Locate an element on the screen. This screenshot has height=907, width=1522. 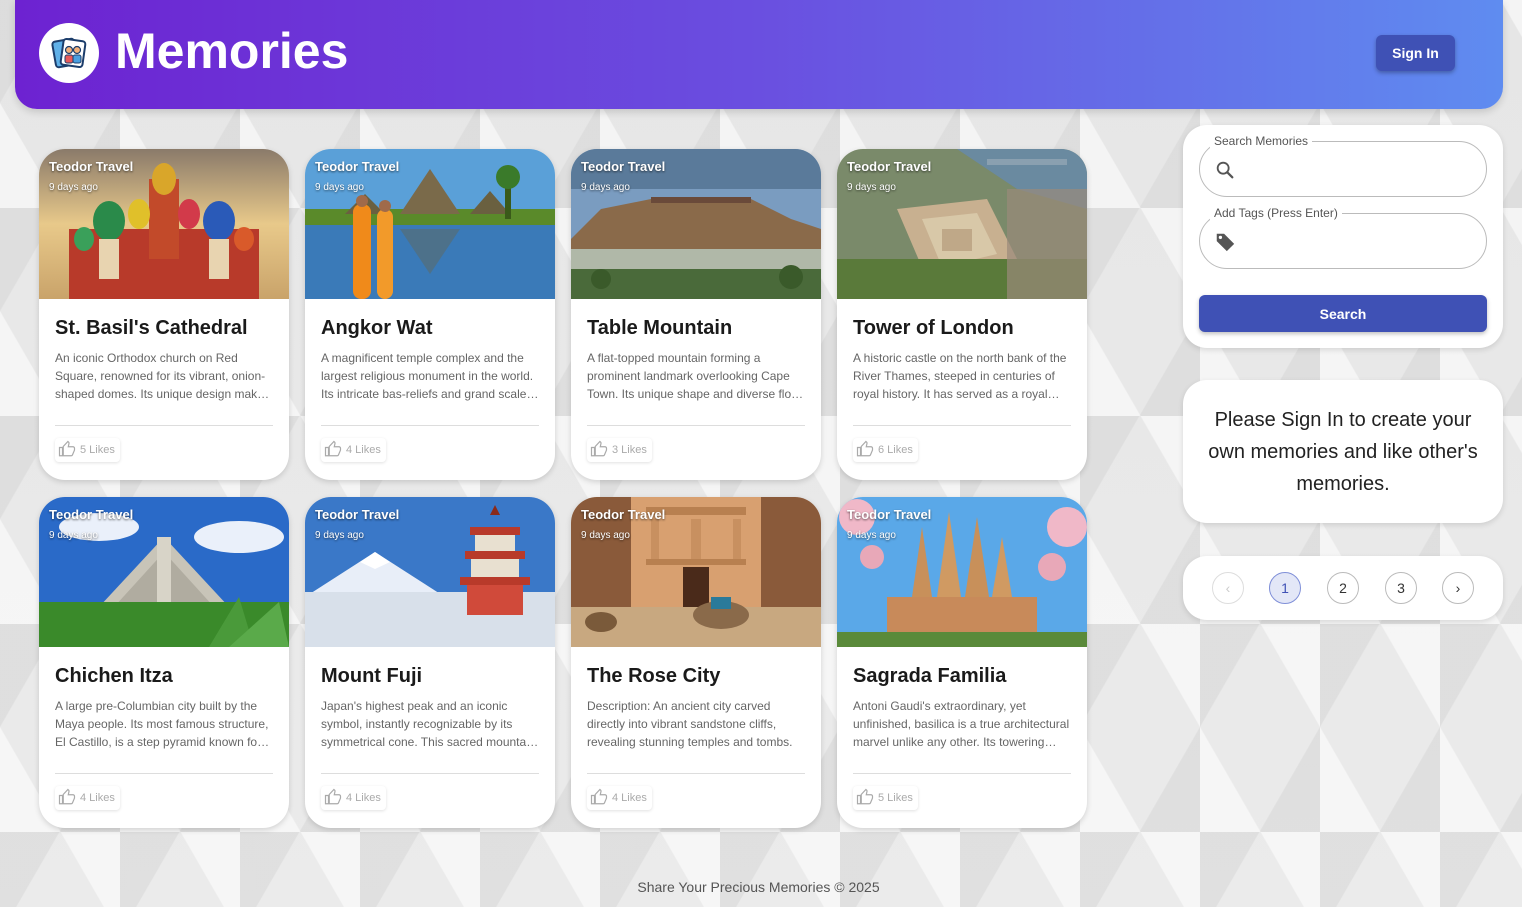
footer-text: Share Your Precious Memories © 2025 is located at coordinates (758, 887).